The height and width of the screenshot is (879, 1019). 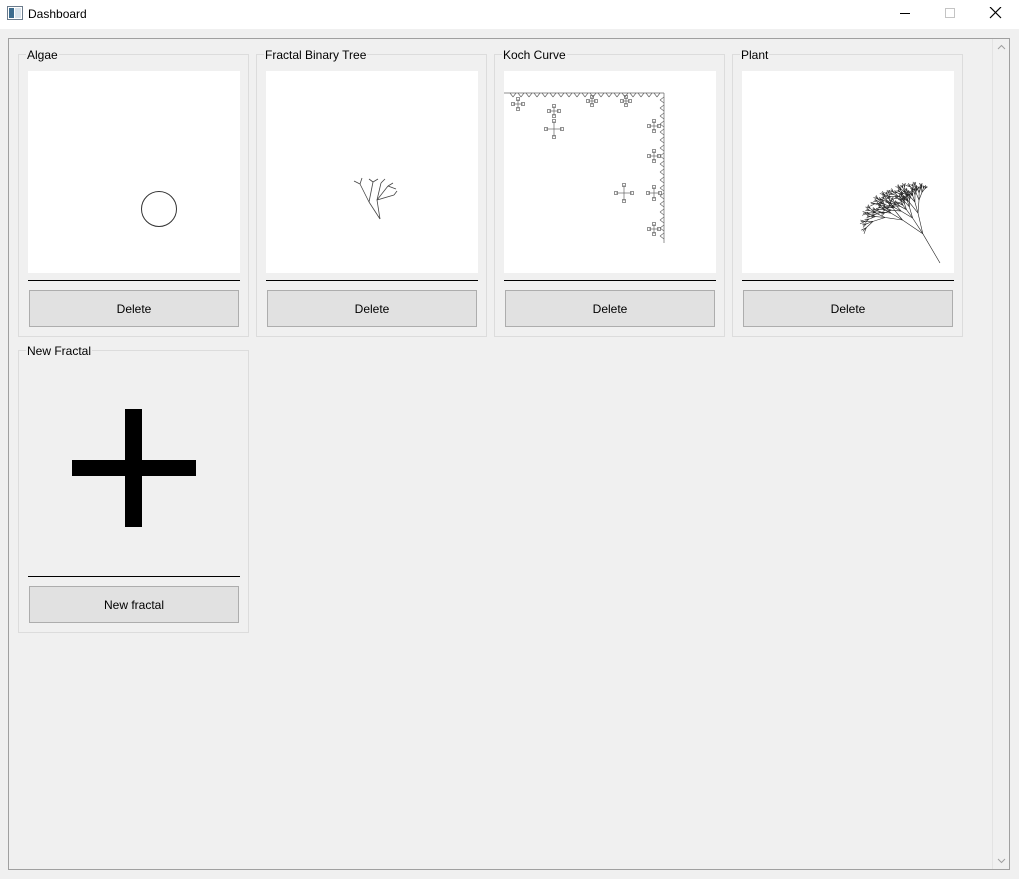 I want to click on minimize-icon, so click(x=905, y=13).